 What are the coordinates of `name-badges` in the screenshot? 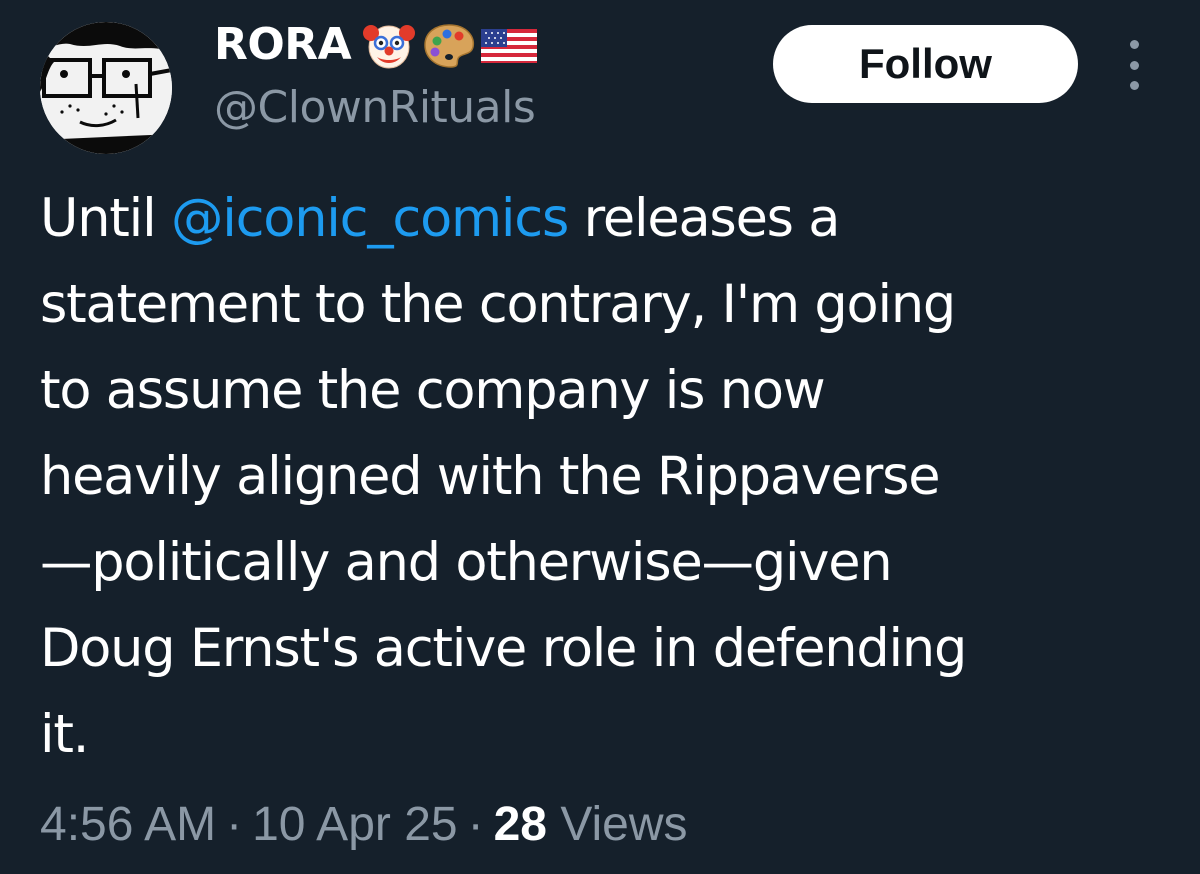 It's located at (449, 45).